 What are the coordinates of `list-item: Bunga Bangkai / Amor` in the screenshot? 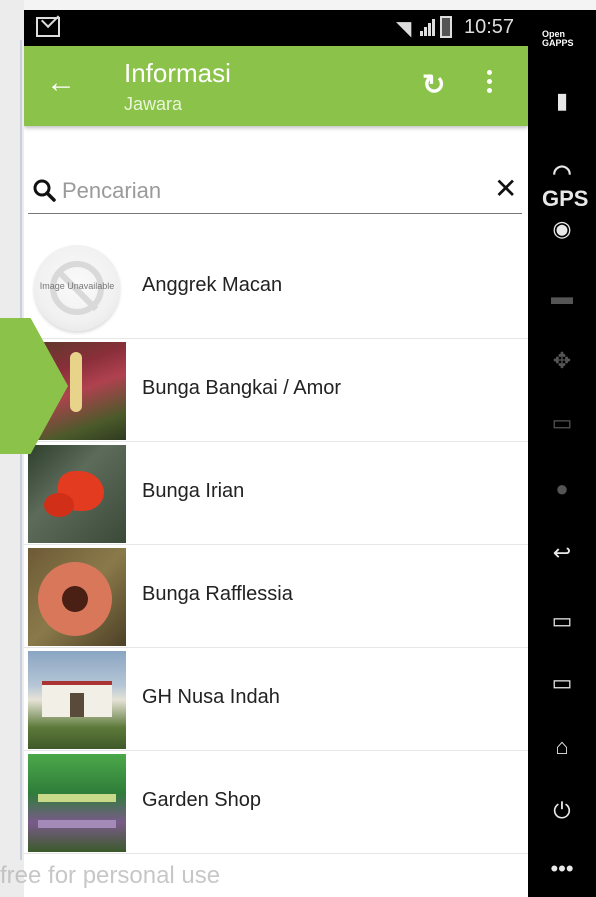 It's located at (276, 390).